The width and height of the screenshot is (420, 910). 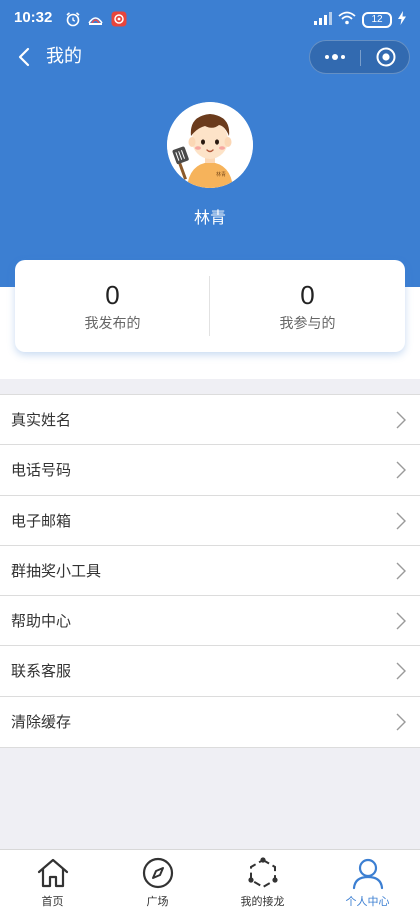 I want to click on stat-participated-label: 我参与的, so click(x=307, y=324).